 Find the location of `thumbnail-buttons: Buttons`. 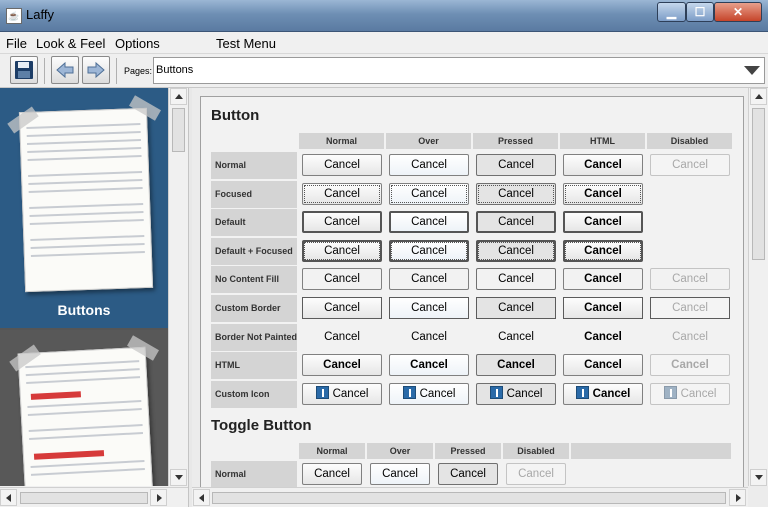

thumbnail-buttons: Buttons is located at coordinates (84, 208).